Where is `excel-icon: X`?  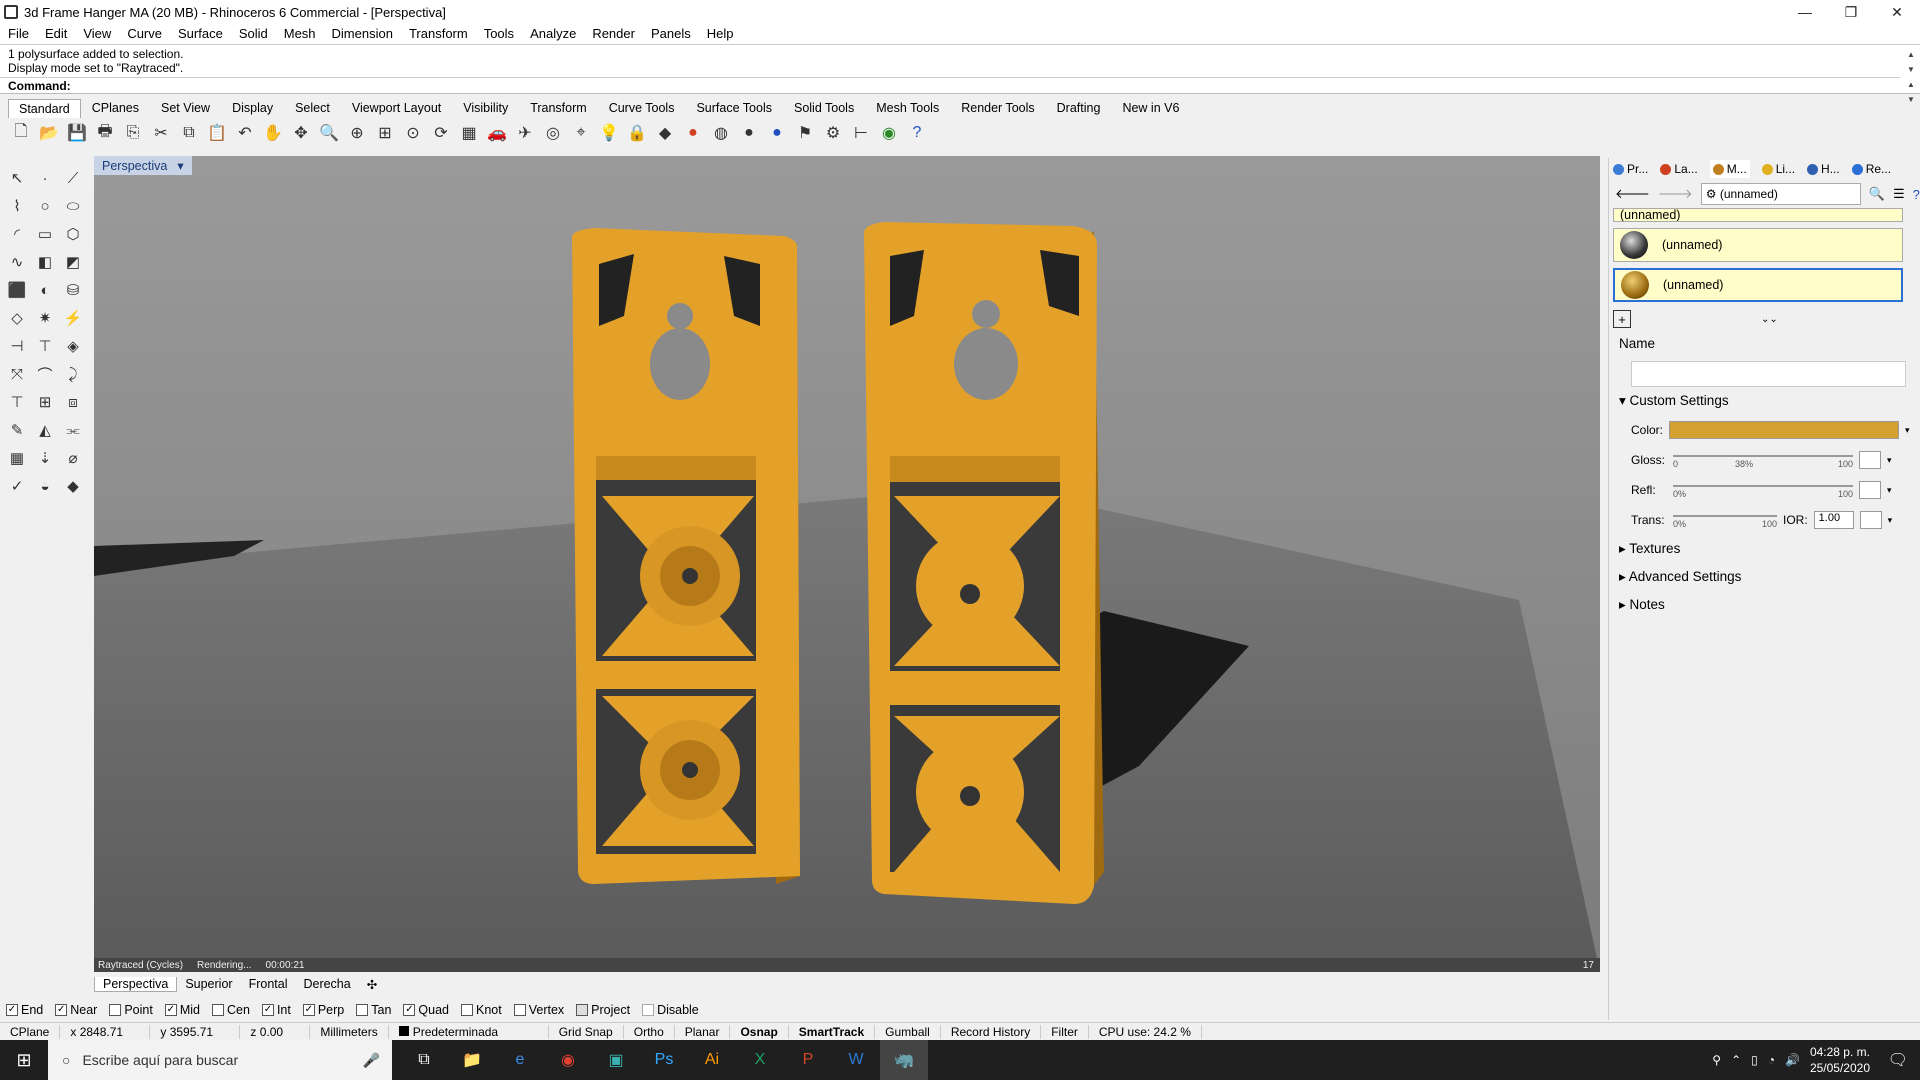 excel-icon: X is located at coordinates (760, 1060).